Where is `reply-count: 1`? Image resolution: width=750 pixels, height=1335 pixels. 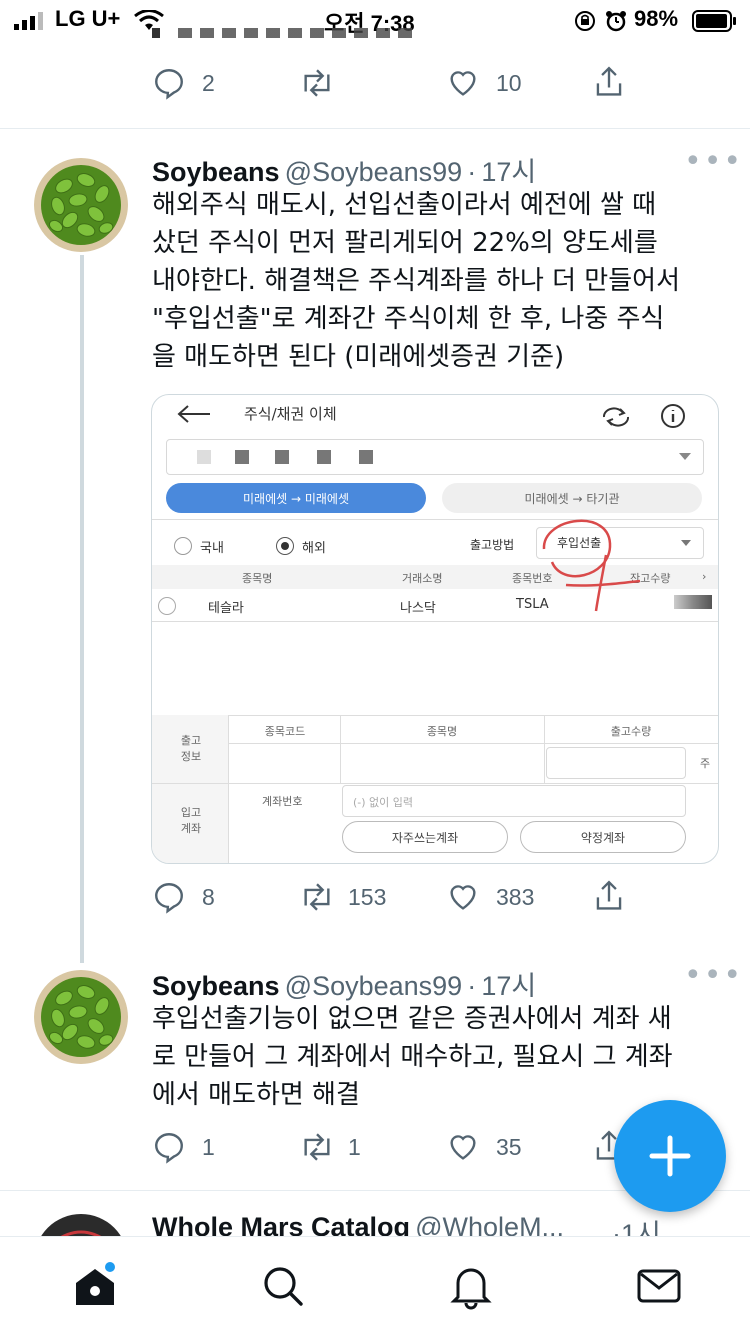 reply-count: 1 is located at coordinates (208, 1147).